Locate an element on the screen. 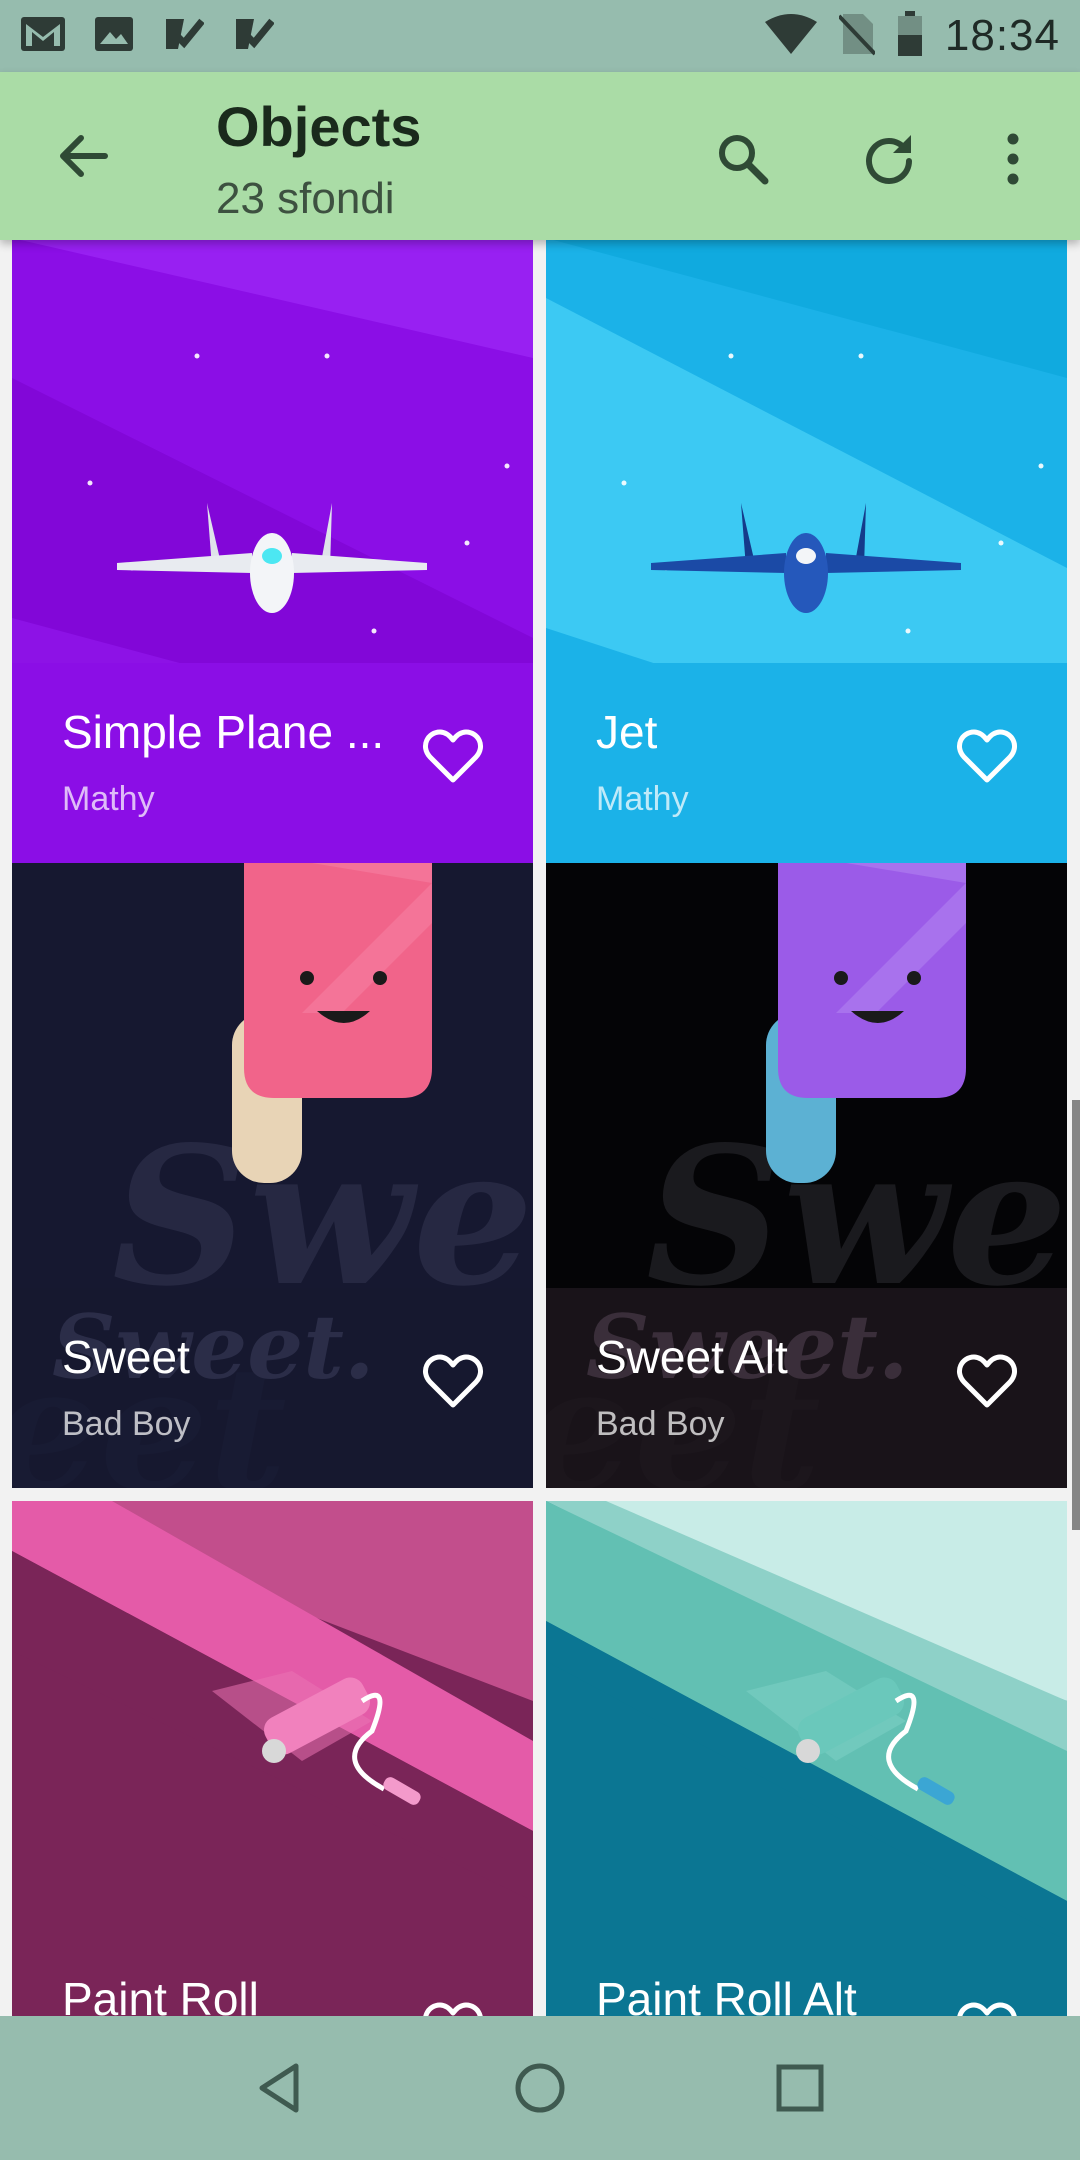 Image resolution: width=1080 pixels, height=2160 pixels. status-bar: 18:34 is located at coordinates (540, 36).